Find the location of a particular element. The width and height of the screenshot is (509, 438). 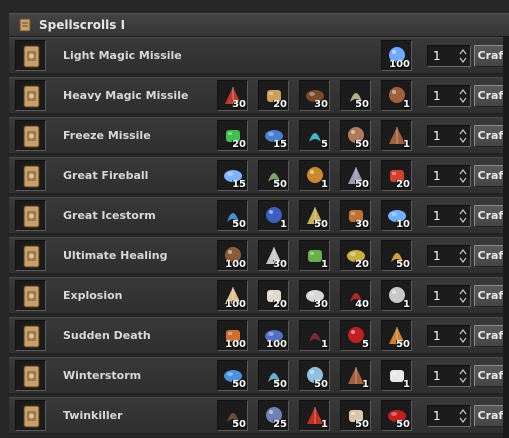

material-count: 25 is located at coordinates (280, 424).